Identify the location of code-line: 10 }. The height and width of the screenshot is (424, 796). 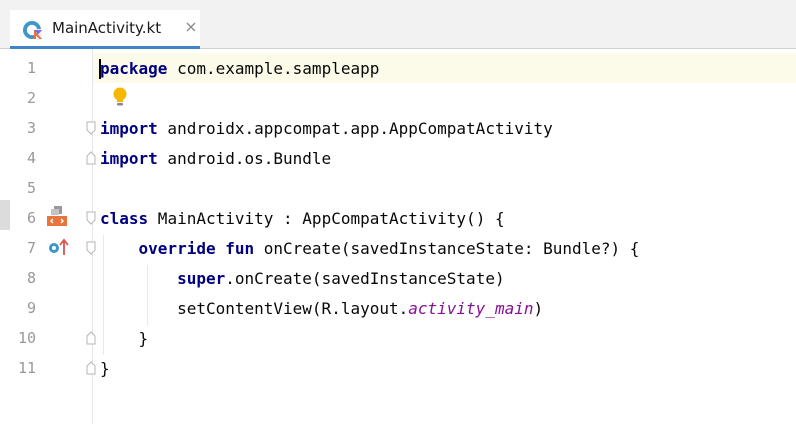
(398, 338).